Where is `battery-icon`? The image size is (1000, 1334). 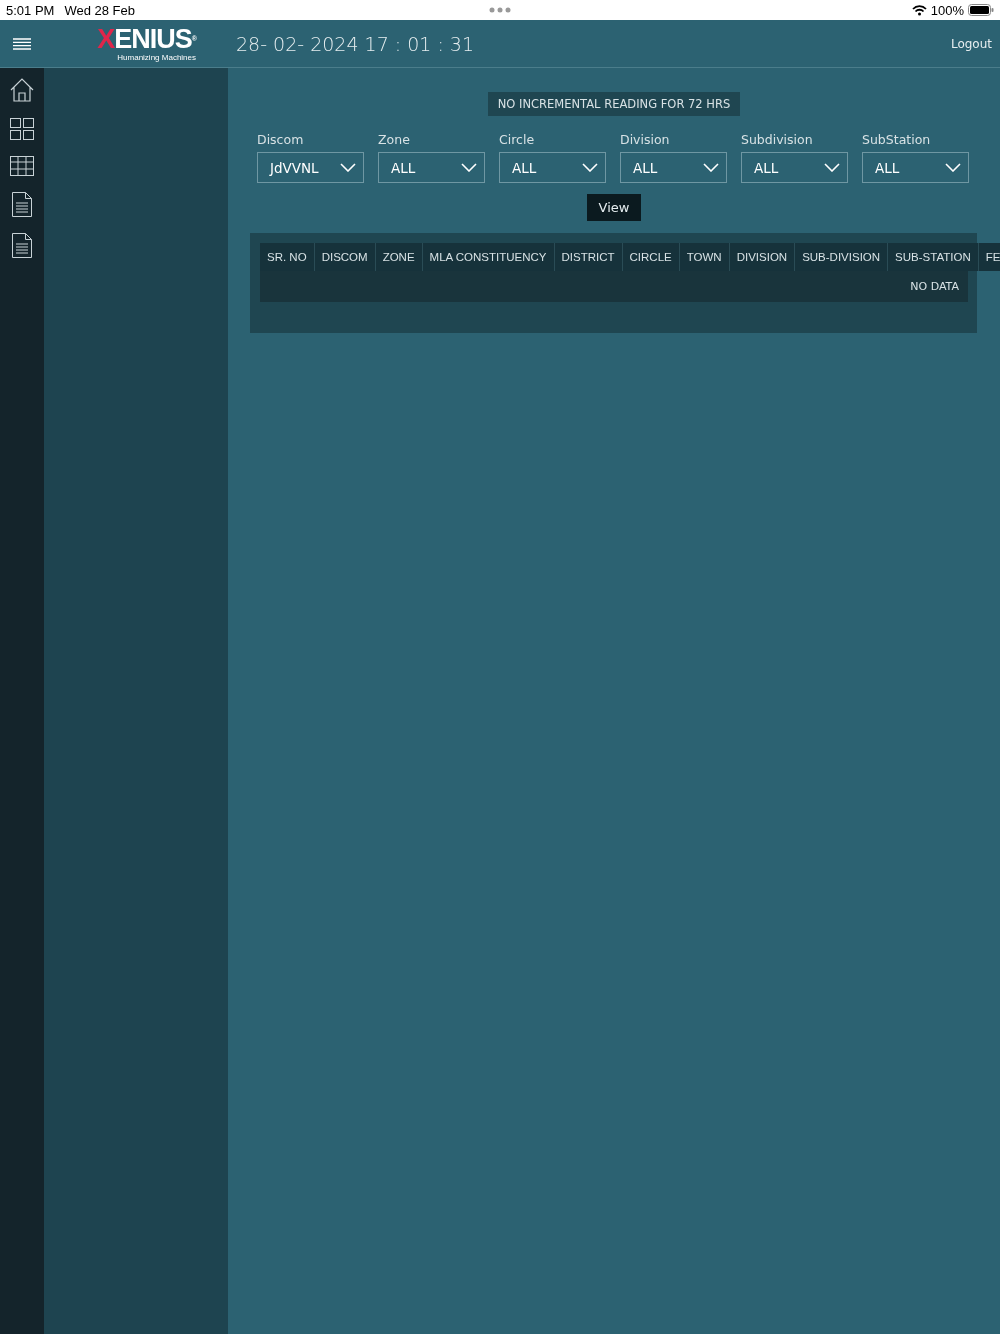 battery-icon is located at coordinates (981, 10).